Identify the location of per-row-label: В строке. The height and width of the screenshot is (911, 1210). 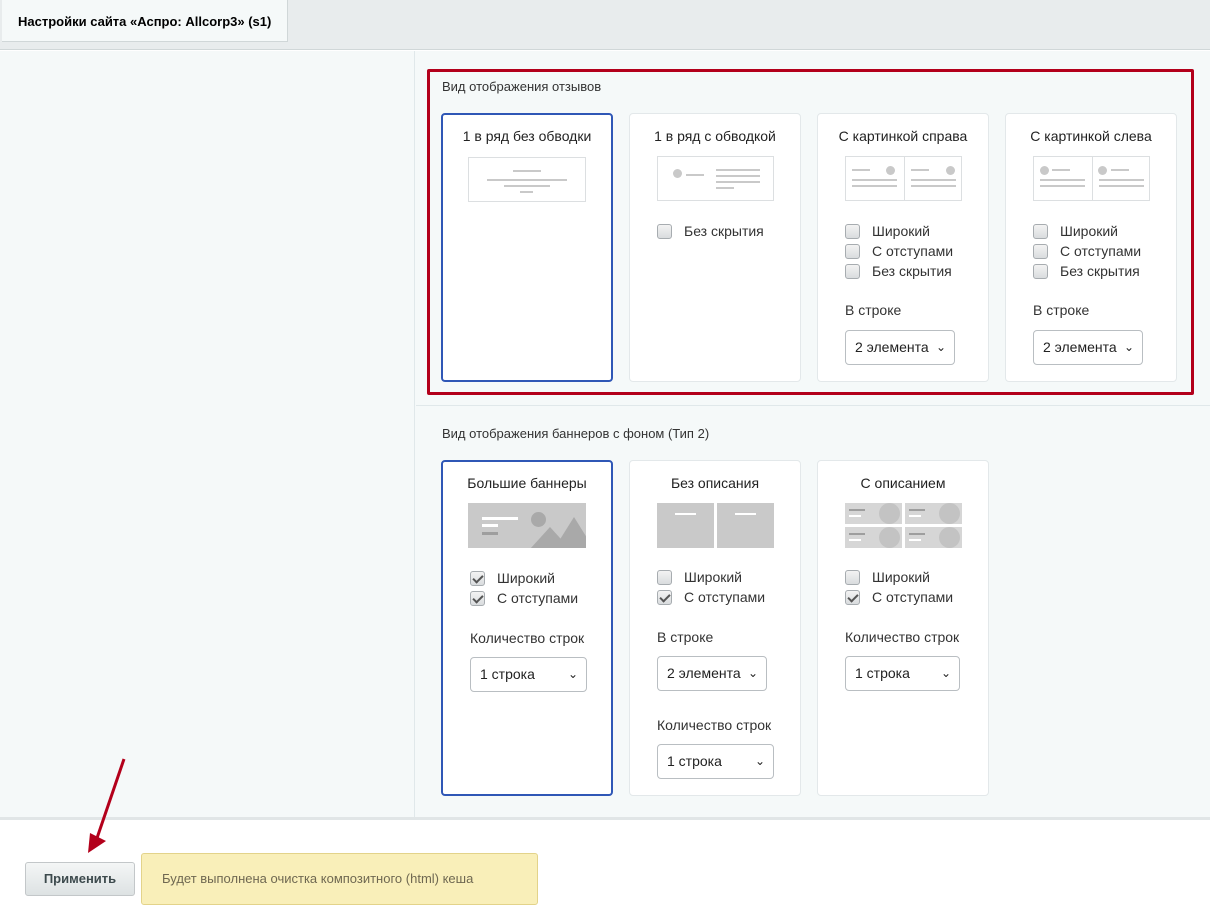
(685, 637).